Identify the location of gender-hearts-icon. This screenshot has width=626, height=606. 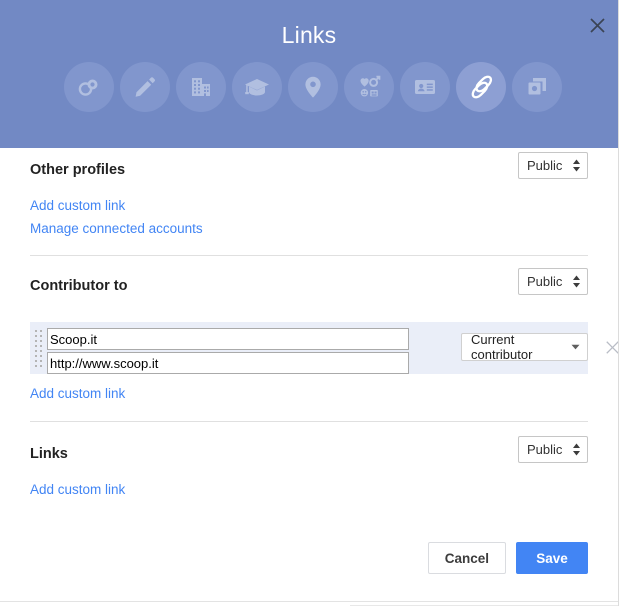
(369, 87).